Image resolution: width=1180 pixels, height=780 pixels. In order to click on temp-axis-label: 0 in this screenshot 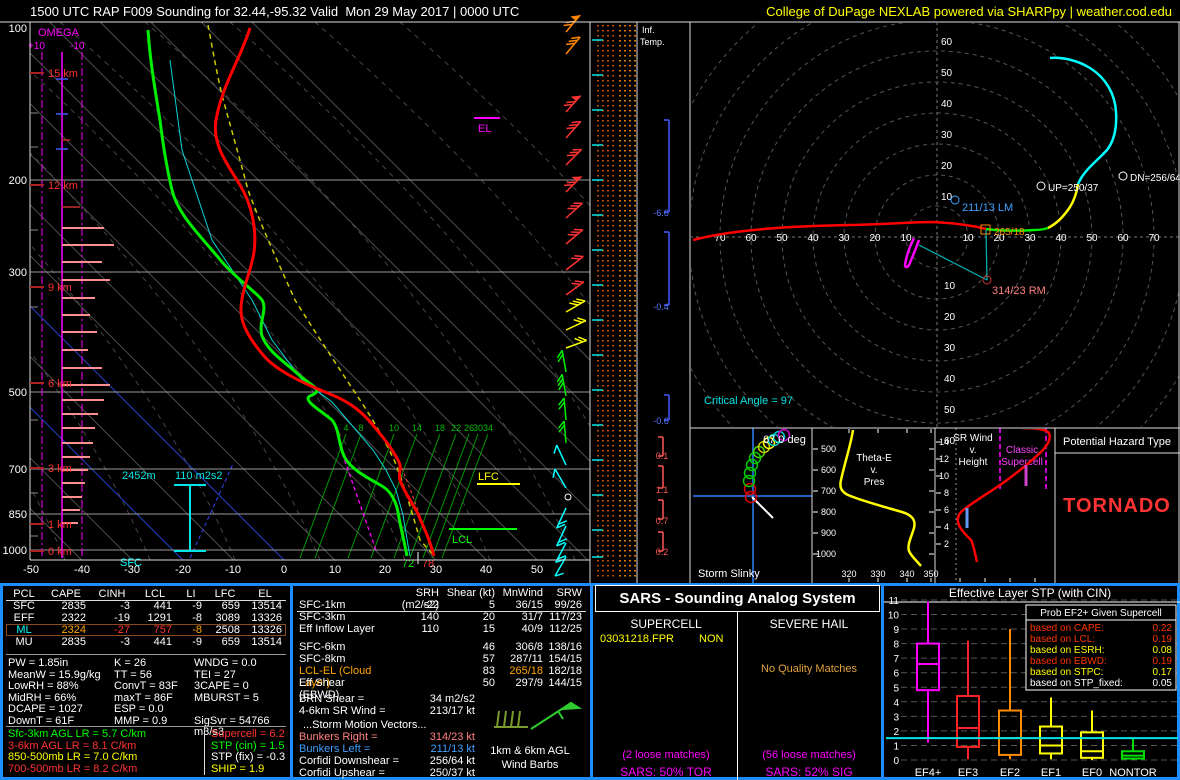, I will do `click(284, 570)`.